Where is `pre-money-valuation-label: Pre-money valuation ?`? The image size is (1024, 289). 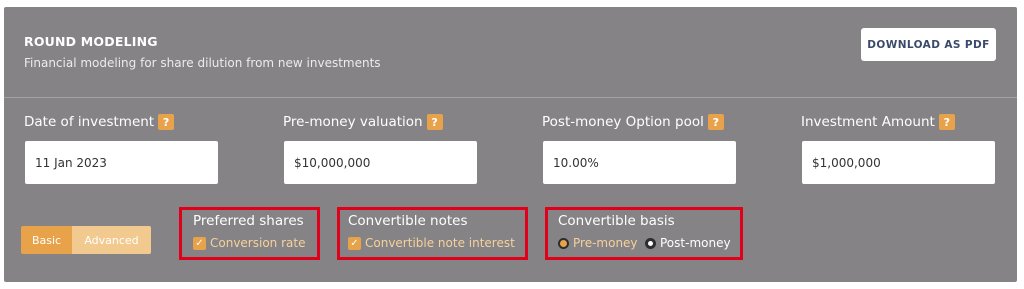 pre-money-valuation-label: Pre-money valuation ? is located at coordinates (363, 122).